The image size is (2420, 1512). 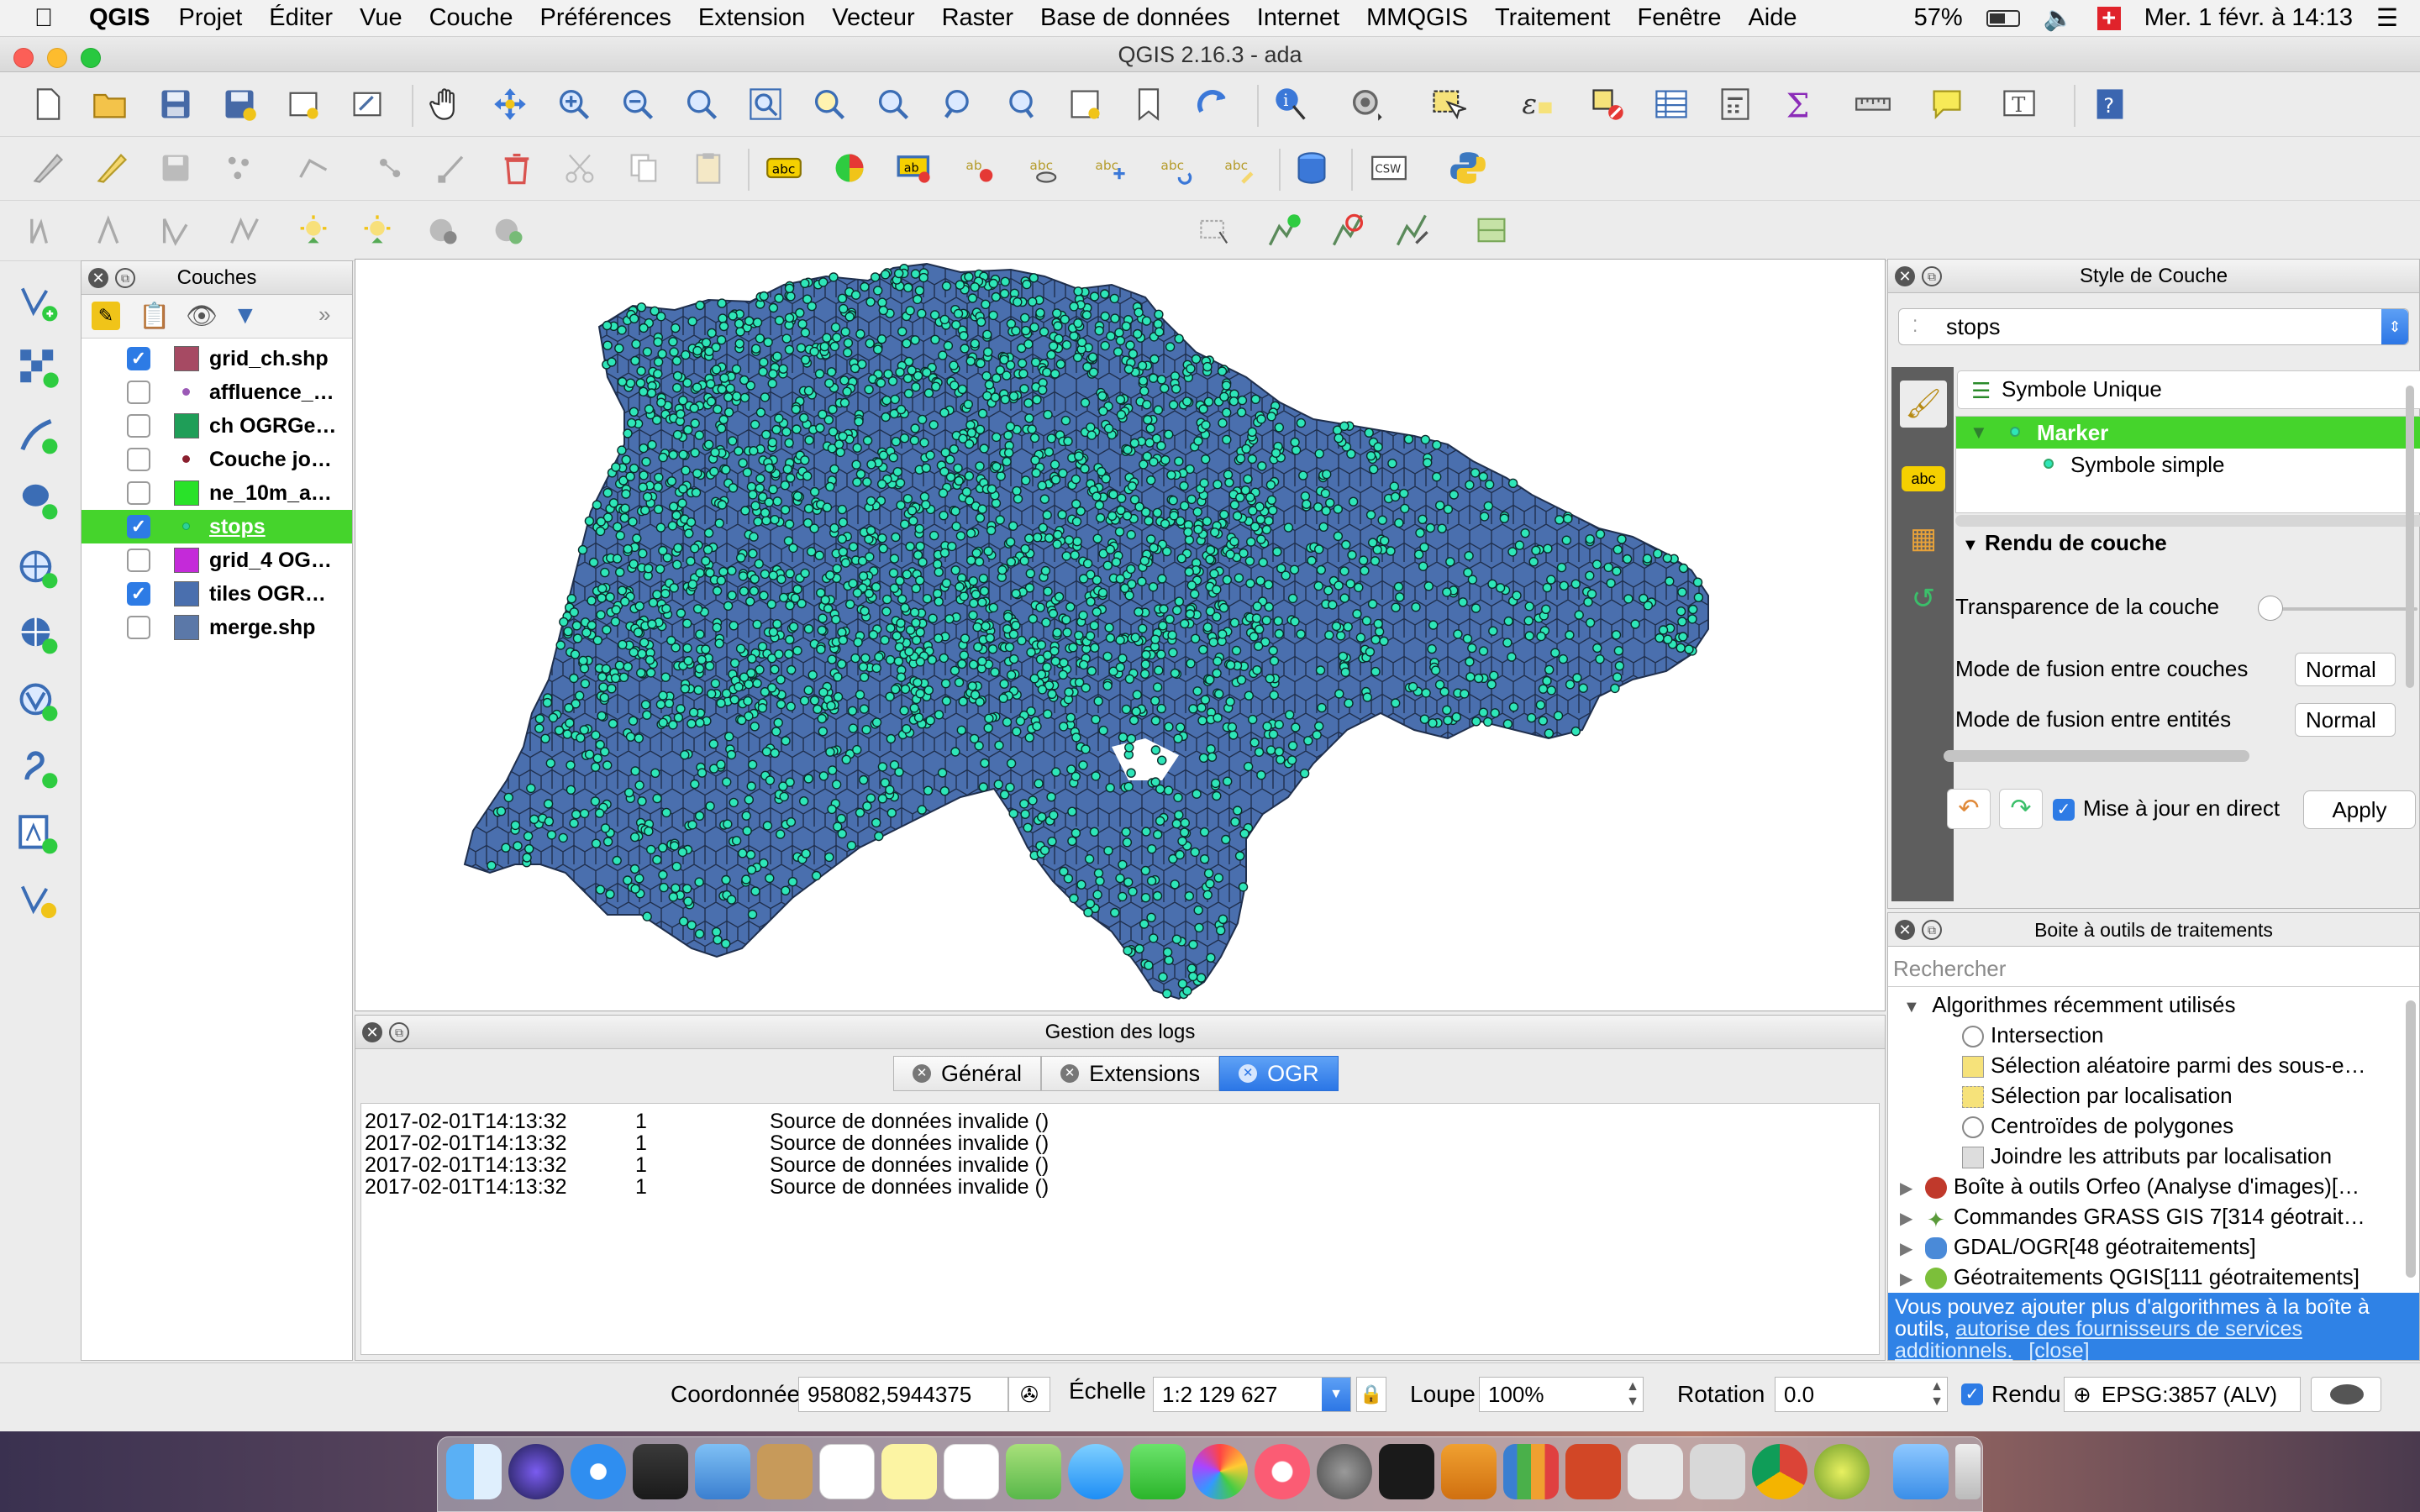 I want to click on zoom-in-icon, so click(x=574, y=104).